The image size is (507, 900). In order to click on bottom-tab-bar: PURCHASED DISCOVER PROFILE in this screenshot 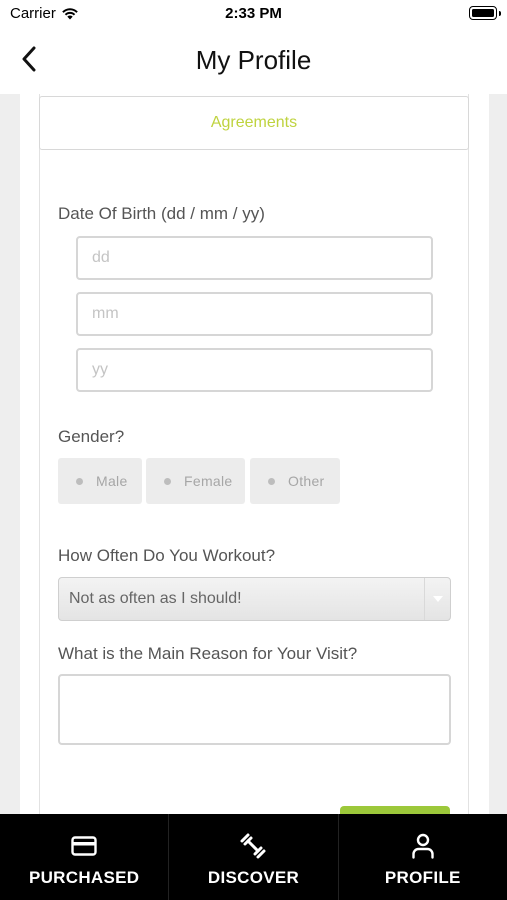, I will do `click(253, 857)`.